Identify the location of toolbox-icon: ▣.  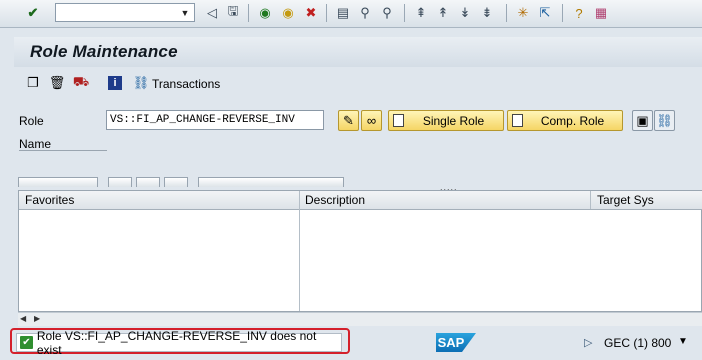
(642, 120).